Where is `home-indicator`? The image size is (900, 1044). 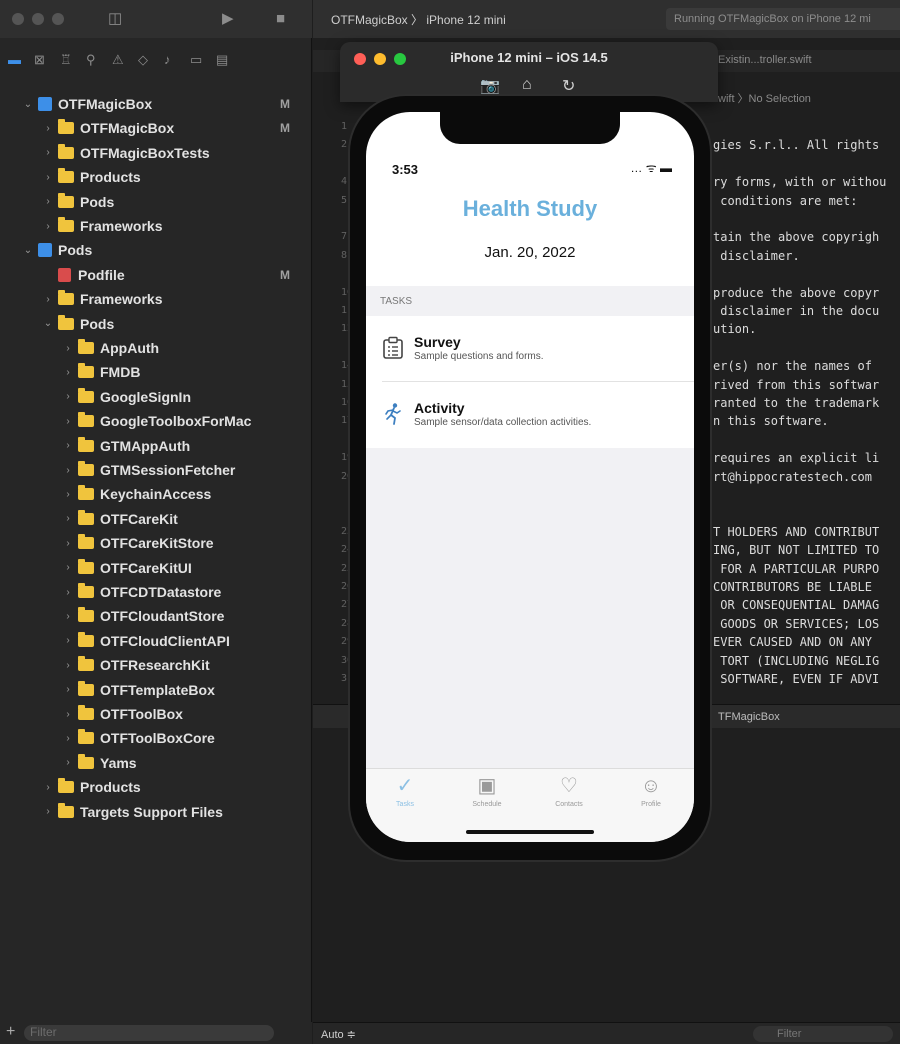 home-indicator is located at coordinates (530, 832).